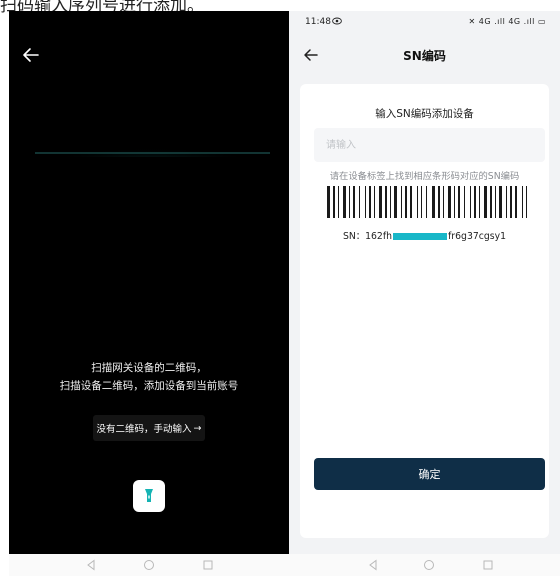 The image size is (560, 576). What do you see at coordinates (149, 386) in the screenshot?
I see `scan-instruction-line2: 扫描设备二维码，添加设备到当前账号` at bounding box center [149, 386].